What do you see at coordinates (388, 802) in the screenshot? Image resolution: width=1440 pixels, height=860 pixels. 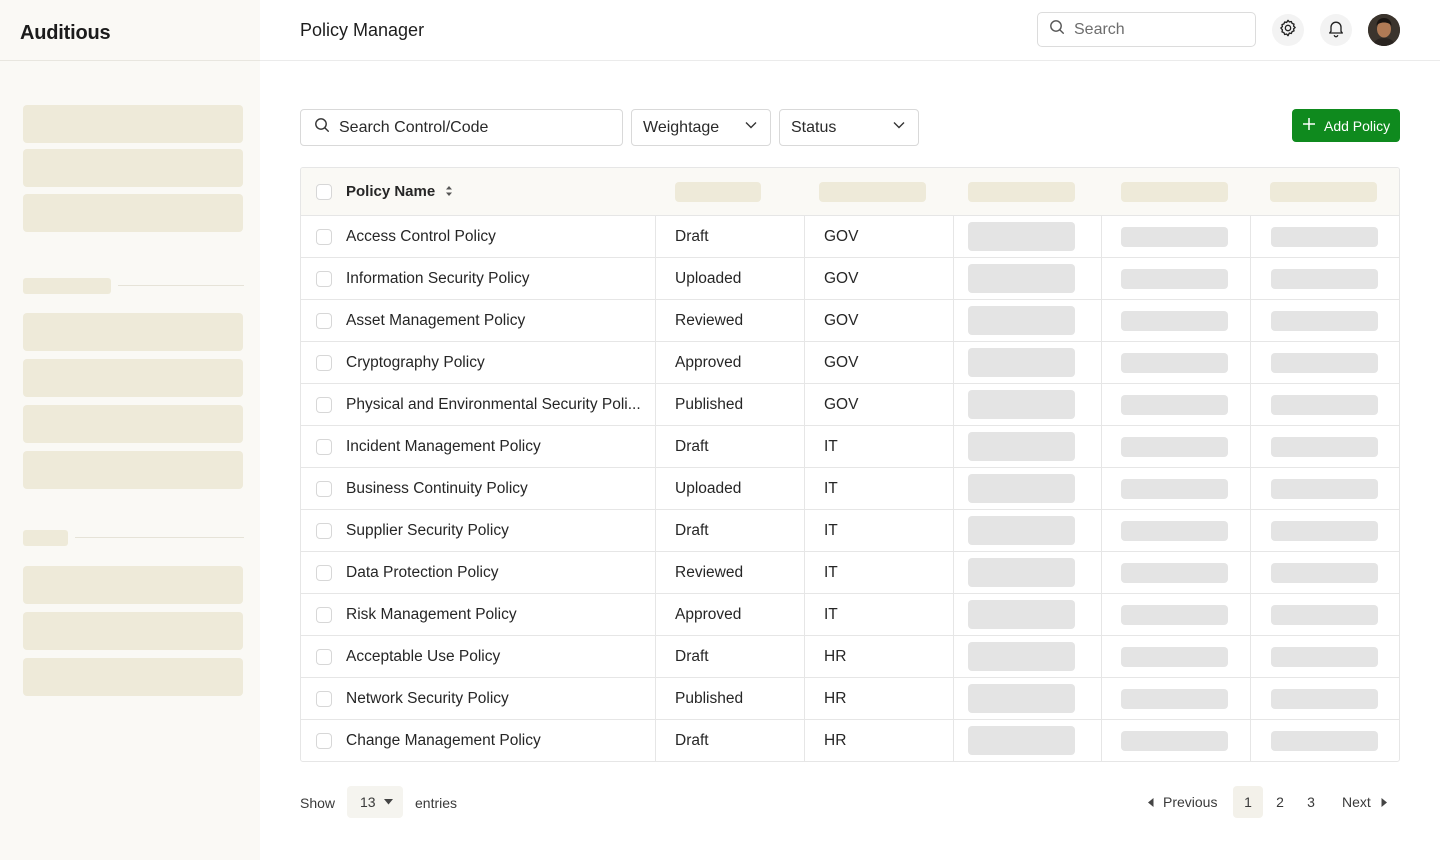 I see `caret-down-icon` at bounding box center [388, 802].